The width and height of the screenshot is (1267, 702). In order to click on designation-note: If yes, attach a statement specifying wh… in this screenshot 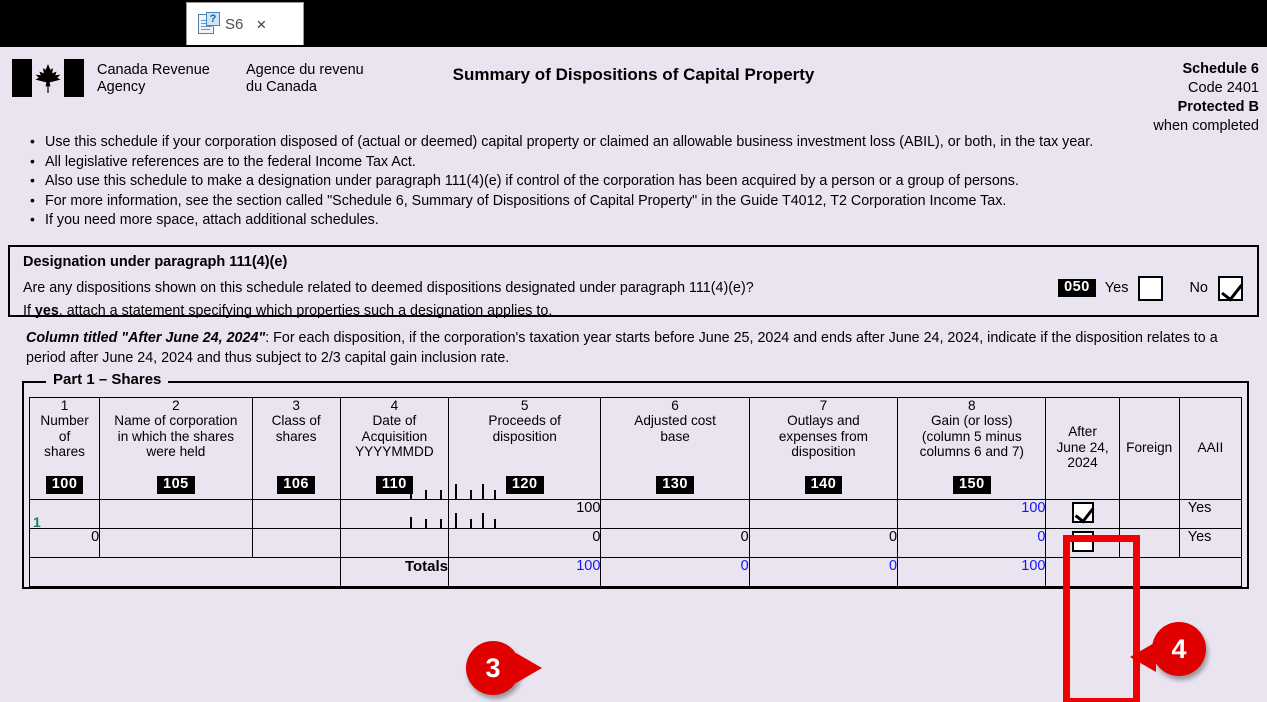, I will do `click(635, 311)`.